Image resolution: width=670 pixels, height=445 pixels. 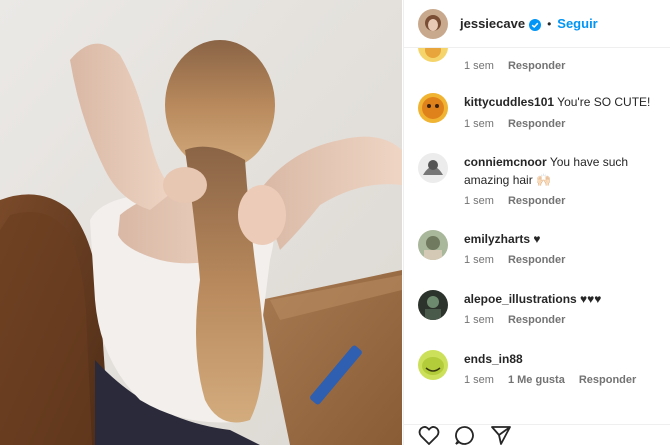 What do you see at coordinates (509, 102) in the screenshot?
I see `commenter-username: kittycuddles101` at bounding box center [509, 102].